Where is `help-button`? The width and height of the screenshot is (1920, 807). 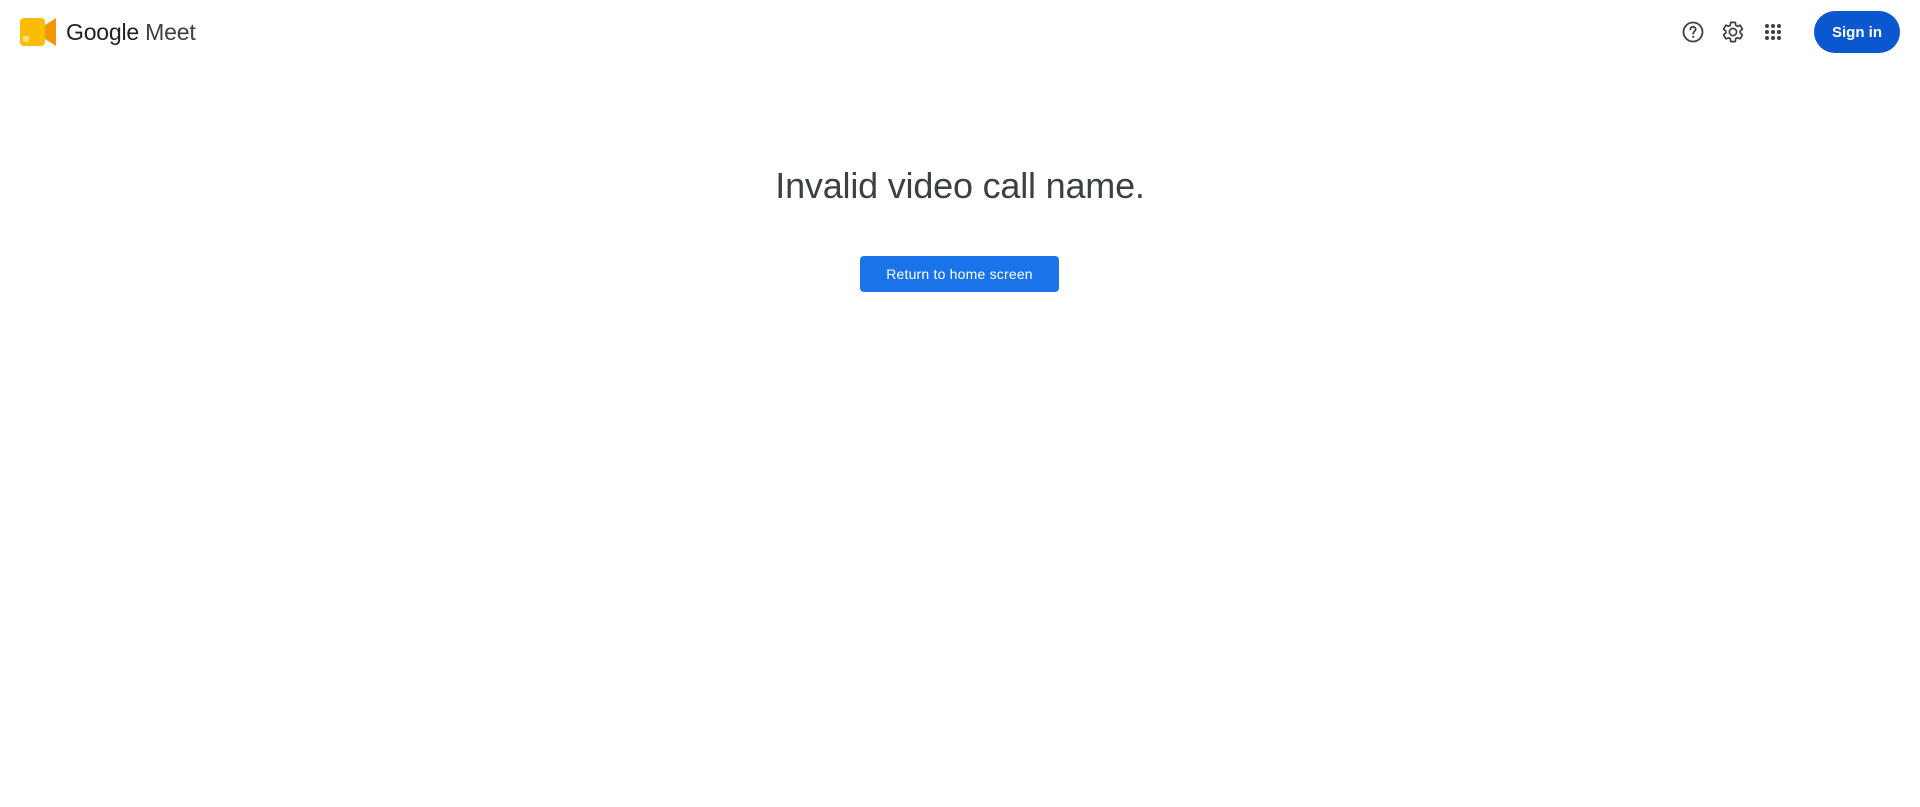 help-button is located at coordinates (1693, 32).